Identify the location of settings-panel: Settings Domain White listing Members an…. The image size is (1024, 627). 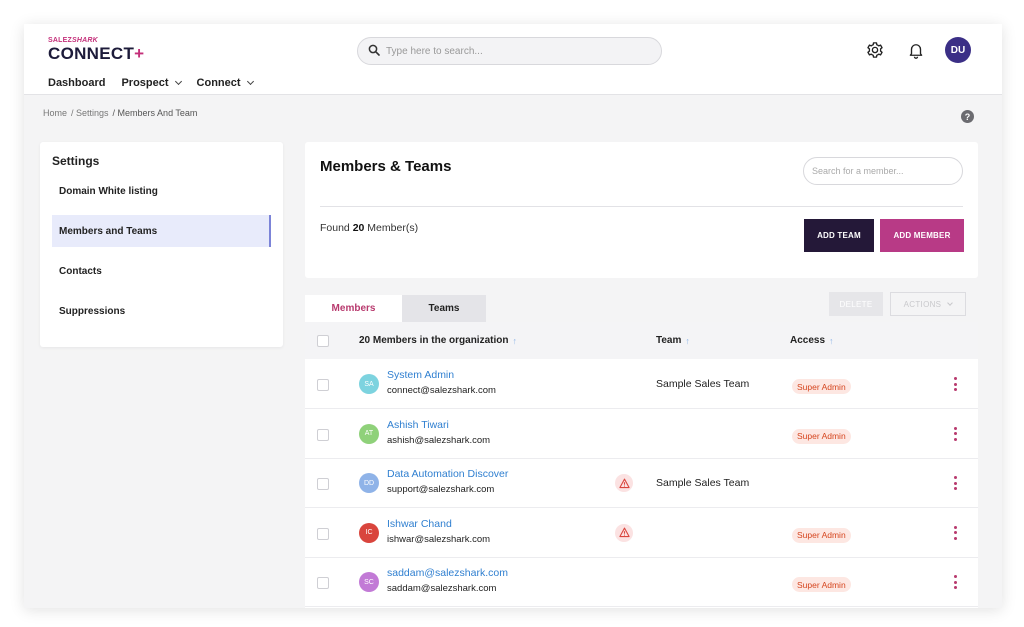
(161, 244).